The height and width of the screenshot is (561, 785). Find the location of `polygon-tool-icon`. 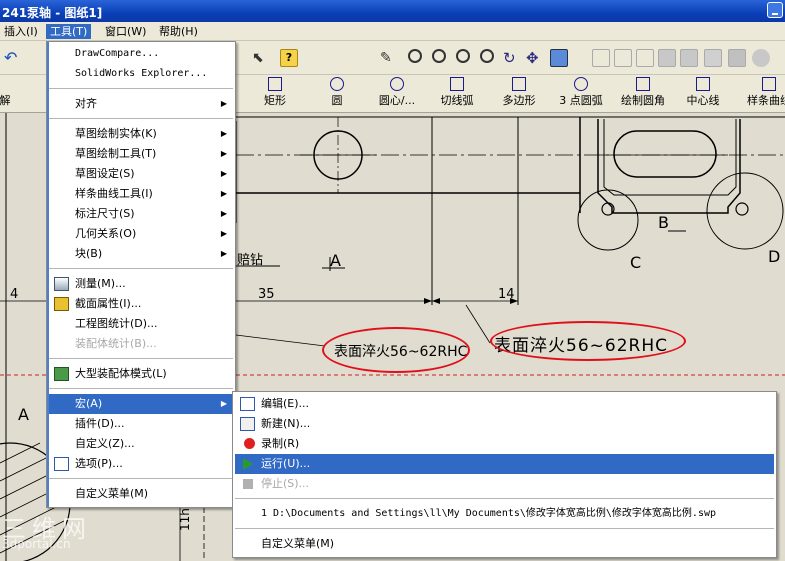

polygon-tool-icon is located at coordinates (519, 84).